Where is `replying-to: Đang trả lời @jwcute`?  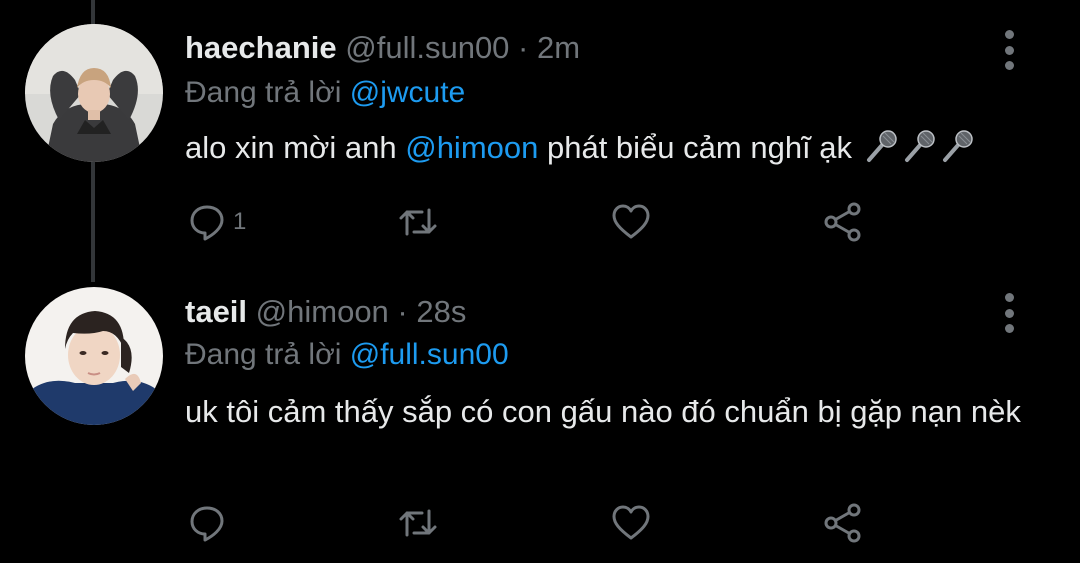
replying-to: Đang trả lời @jwcute is located at coordinates (325, 93).